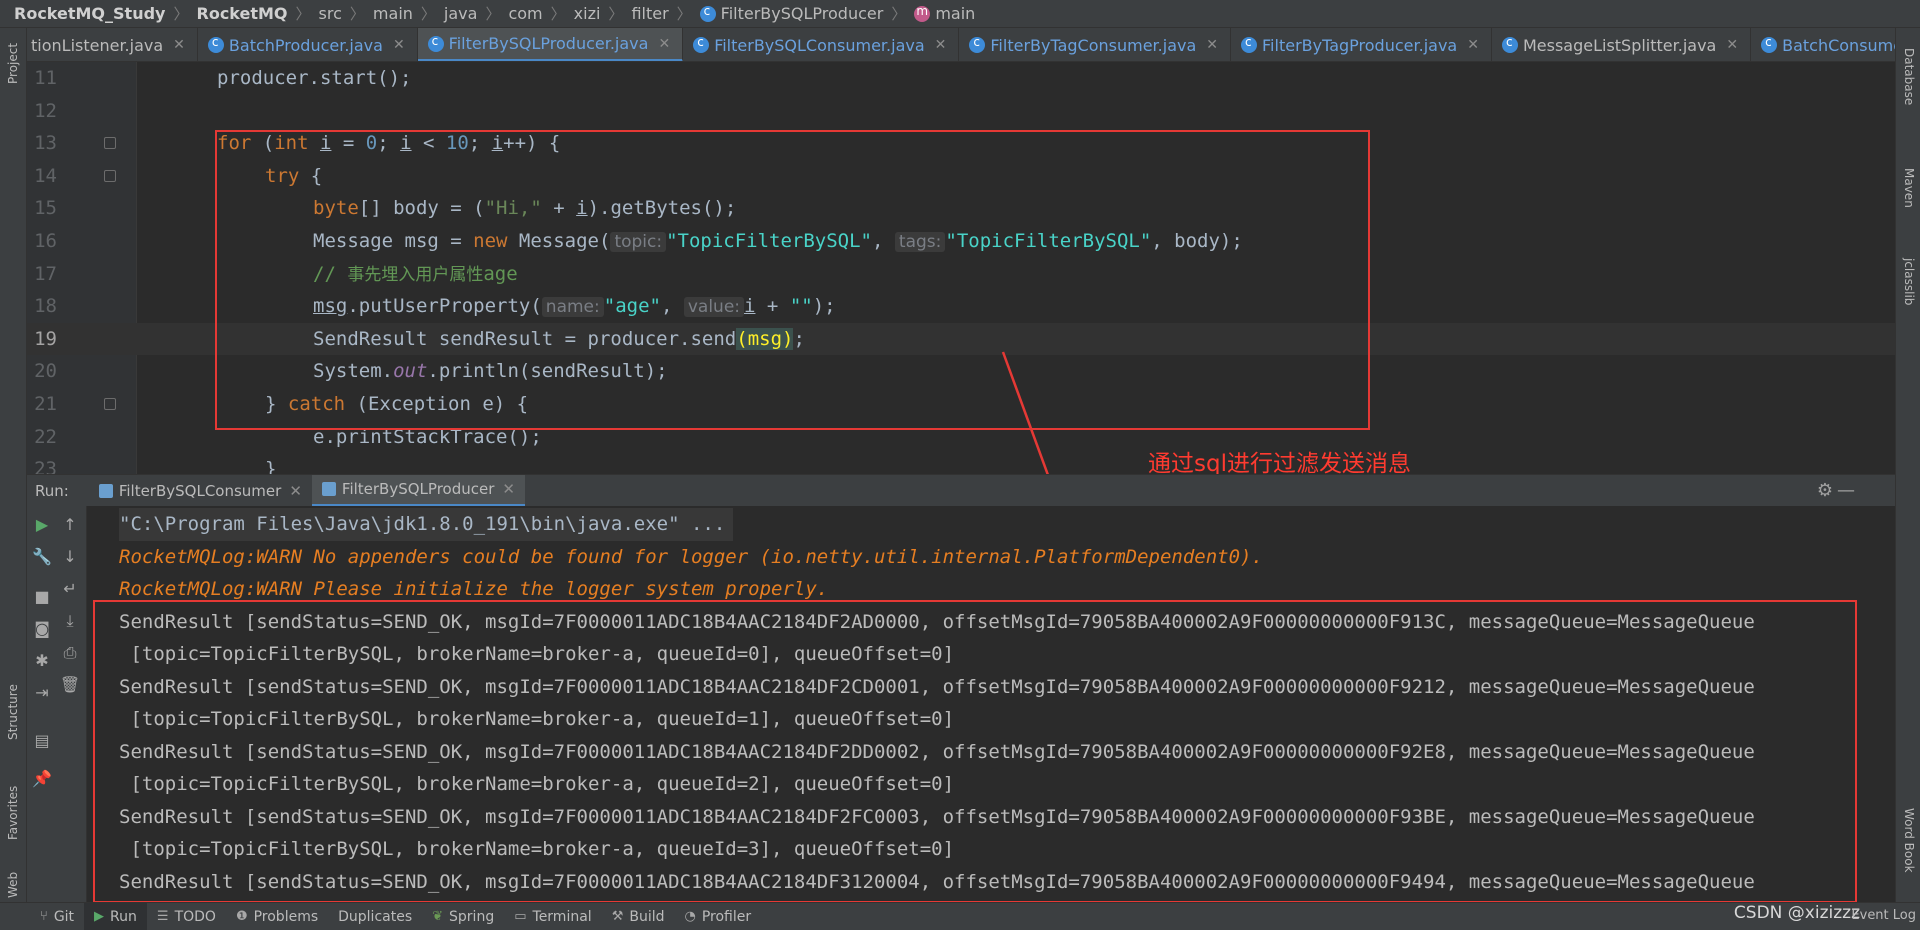 The width and height of the screenshot is (1920, 930). What do you see at coordinates (1279, 464) in the screenshot?
I see `annotation-text: 通过sql进行过滤发送消息` at bounding box center [1279, 464].